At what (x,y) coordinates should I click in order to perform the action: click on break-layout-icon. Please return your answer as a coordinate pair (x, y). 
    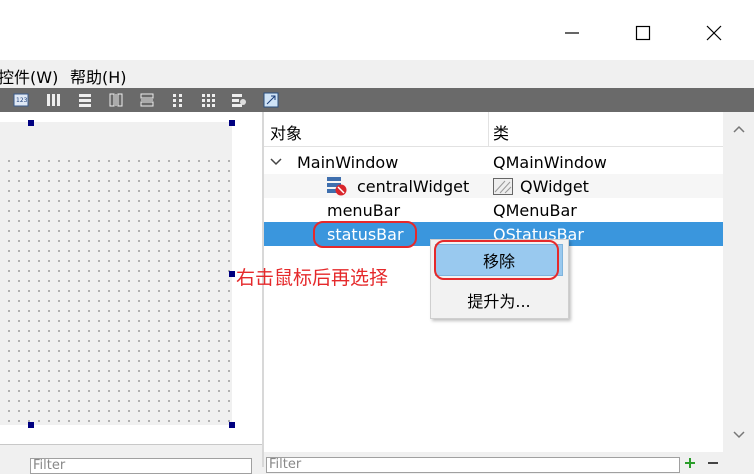
    Looking at the image, I should click on (239, 100).